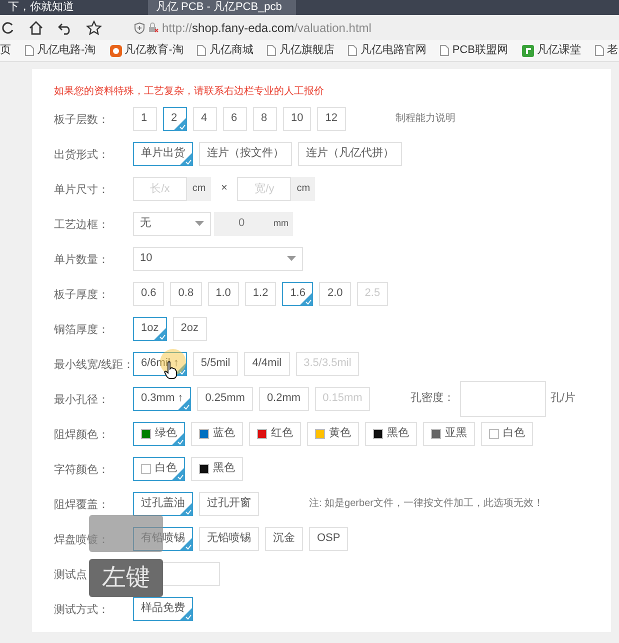 The image size is (619, 643). What do you see at coordinates (218, 258) in the screenshot?
I see `quantity-select: 10` at bounding box center [218, 258].